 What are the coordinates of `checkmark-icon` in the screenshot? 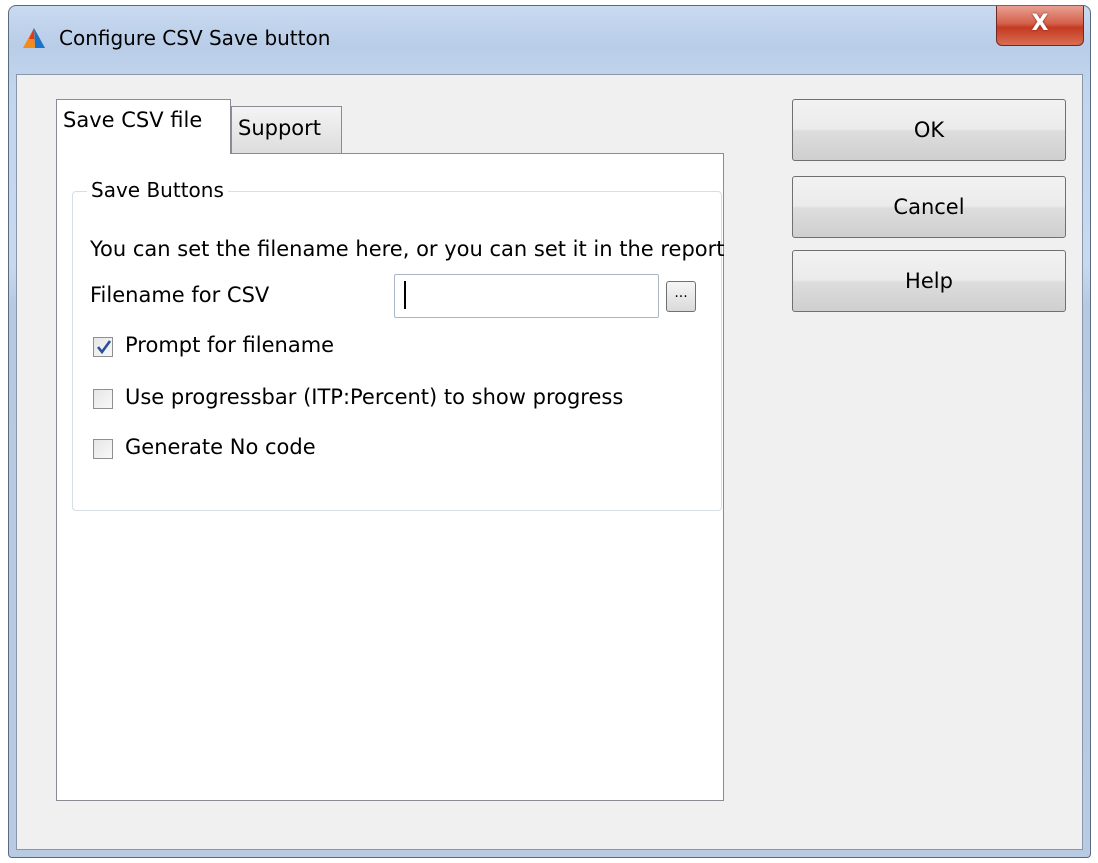 It's located at (104, 347).